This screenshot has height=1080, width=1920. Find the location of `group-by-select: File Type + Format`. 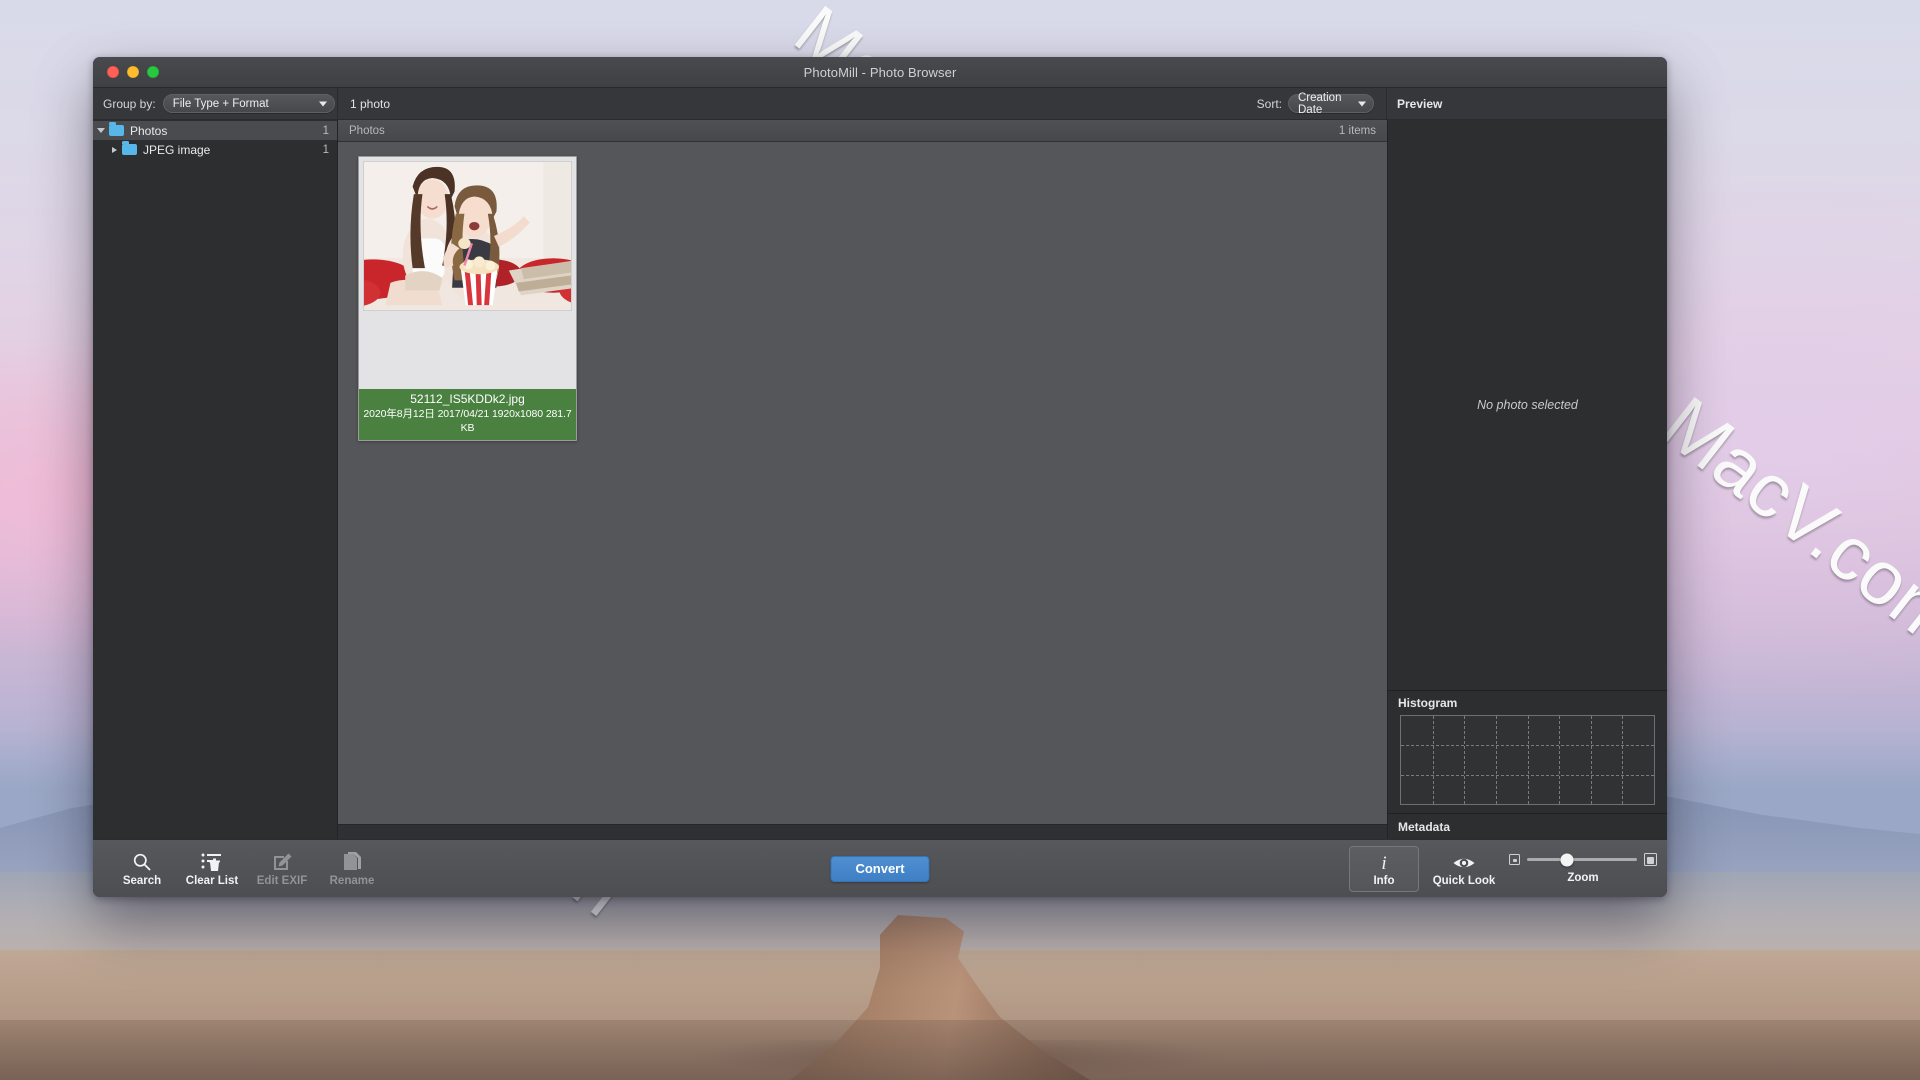

group-by-select: File Type + Format is located at coordinates (248, 103).